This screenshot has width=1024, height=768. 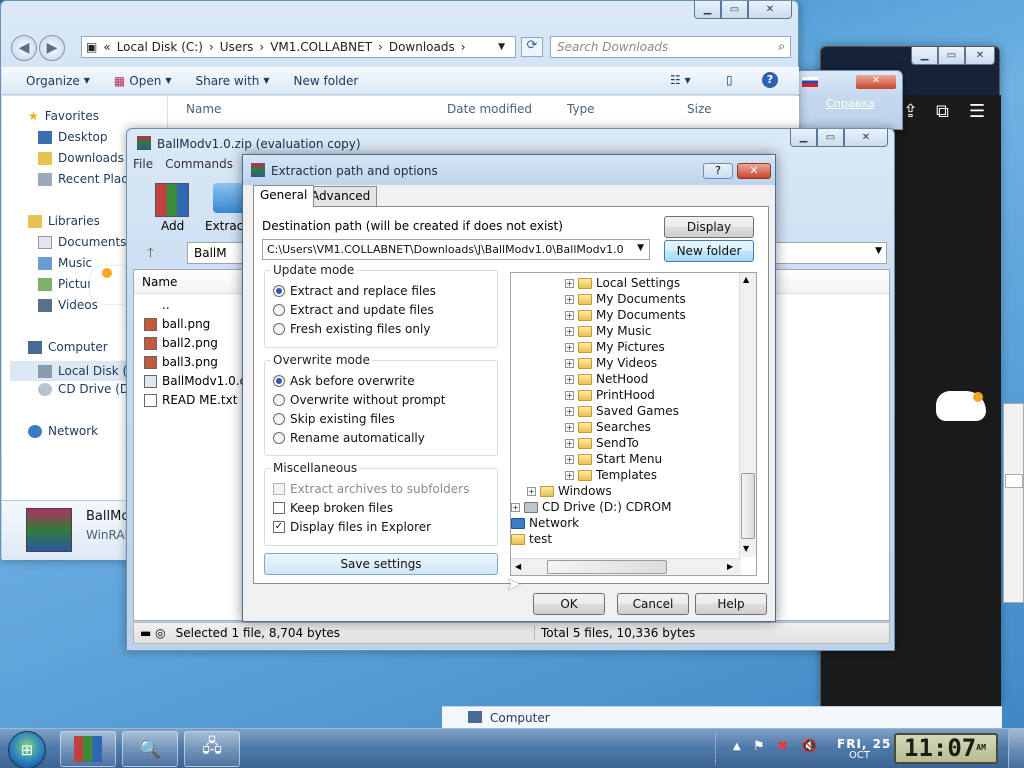 What do you see at coordinates (699, 109) in the screenshot?
I see `column-size: Size` at bounding box center [699, 109].